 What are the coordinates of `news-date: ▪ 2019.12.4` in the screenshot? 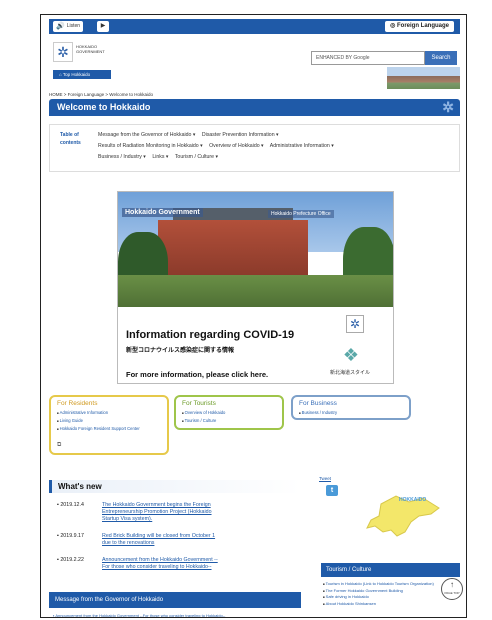 It's located at (70, 505).